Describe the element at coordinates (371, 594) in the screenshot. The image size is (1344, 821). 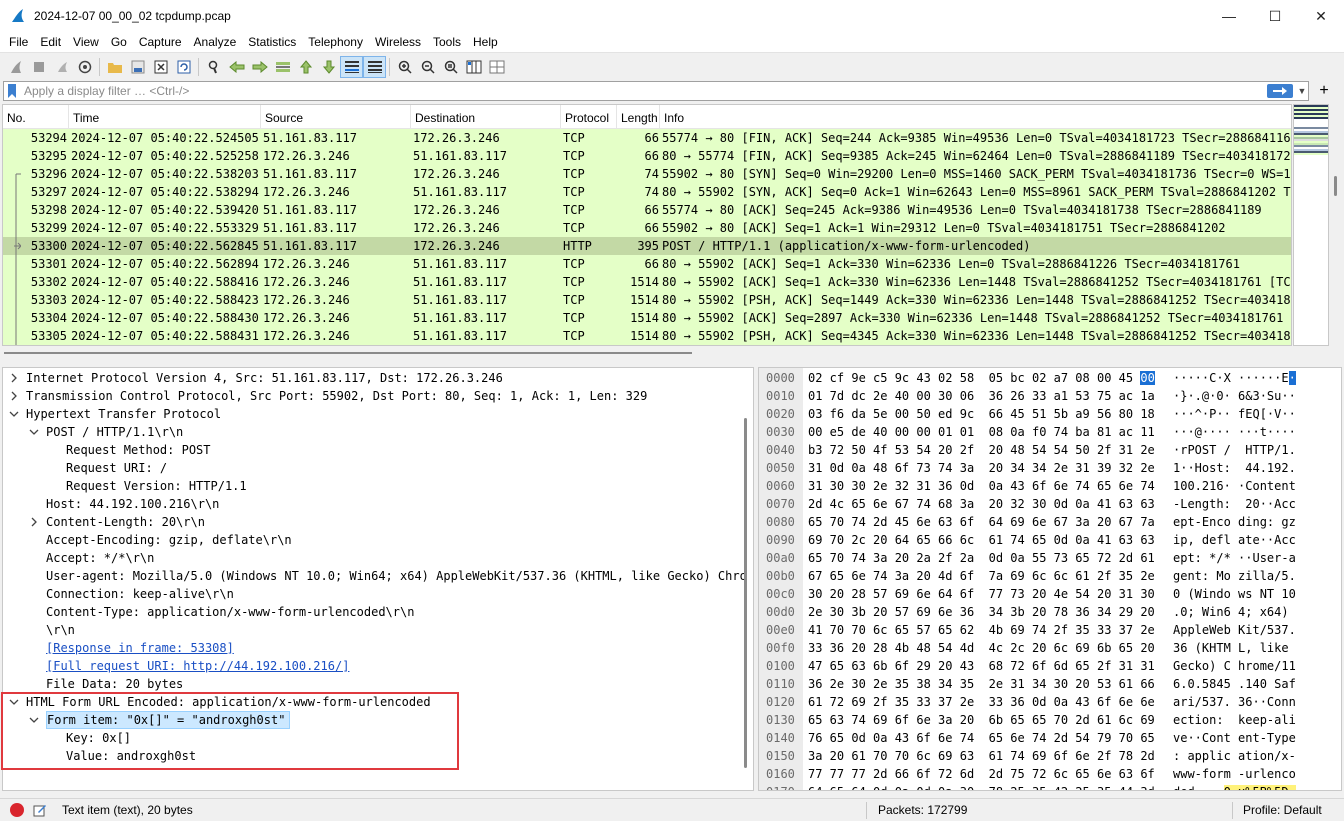
I see `detail-tree-row: Connection: keep-alive\r\n` at that location.